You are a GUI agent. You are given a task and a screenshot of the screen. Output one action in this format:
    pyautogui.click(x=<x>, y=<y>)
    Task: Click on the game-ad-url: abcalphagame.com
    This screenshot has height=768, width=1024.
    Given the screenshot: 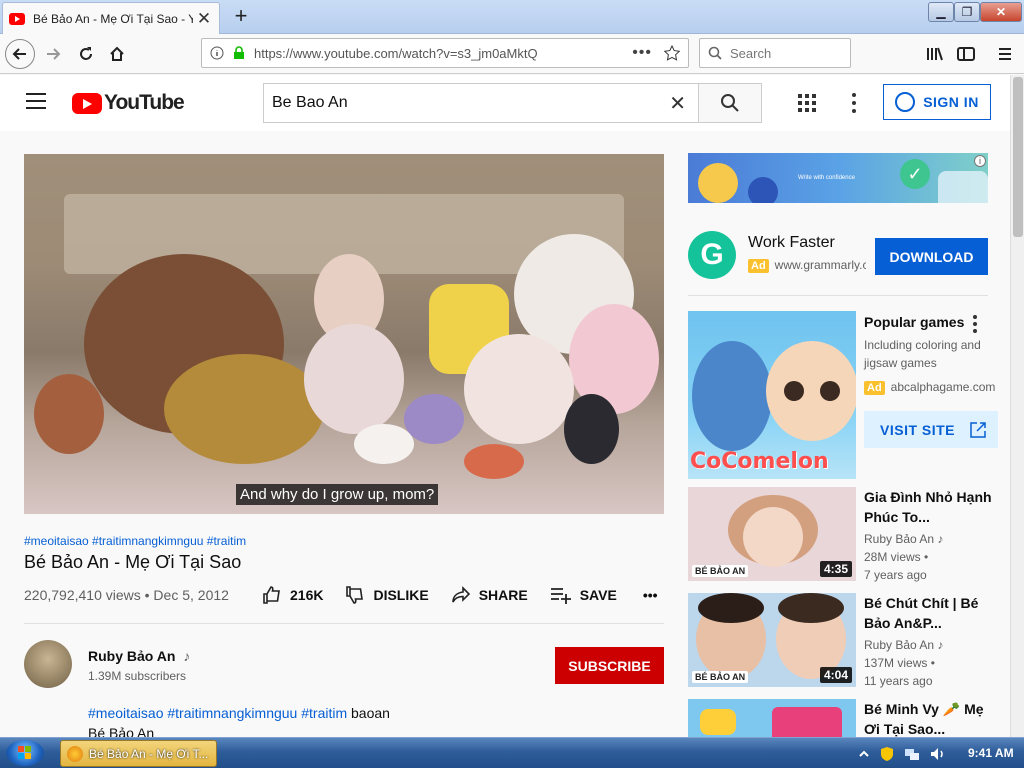 What is the action you would take?
    pyautogui.click(x=943, y=387)
    